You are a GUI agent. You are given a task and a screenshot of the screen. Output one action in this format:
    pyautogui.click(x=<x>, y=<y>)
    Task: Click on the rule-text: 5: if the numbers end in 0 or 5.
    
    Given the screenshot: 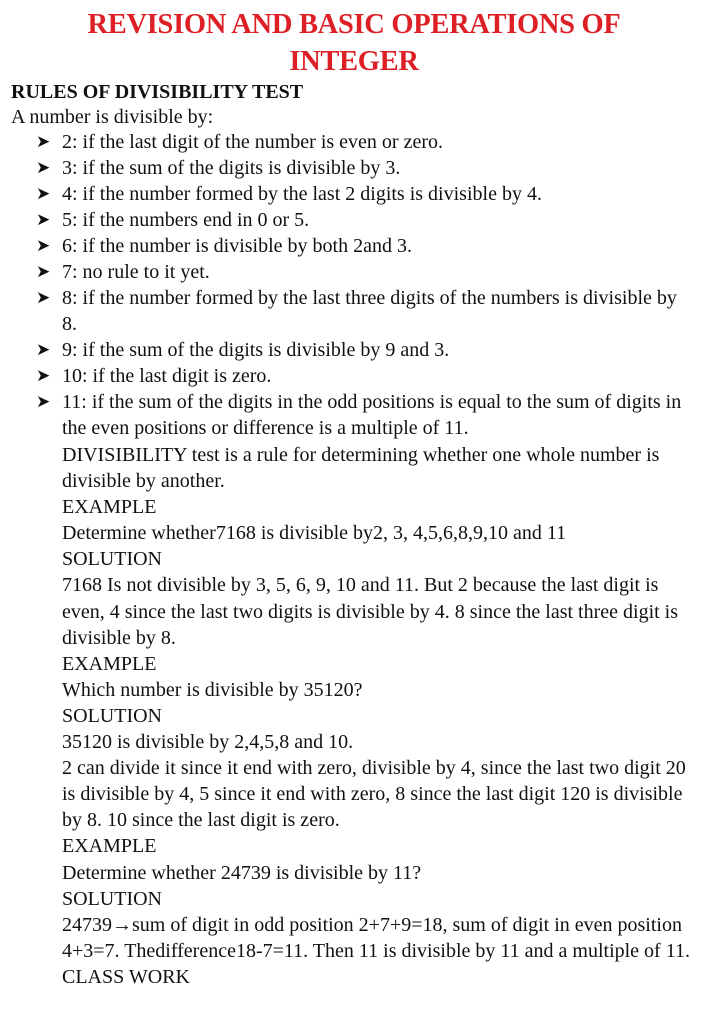 What is the action you would take?
    pyautogui.click(x=186, y=220)
    